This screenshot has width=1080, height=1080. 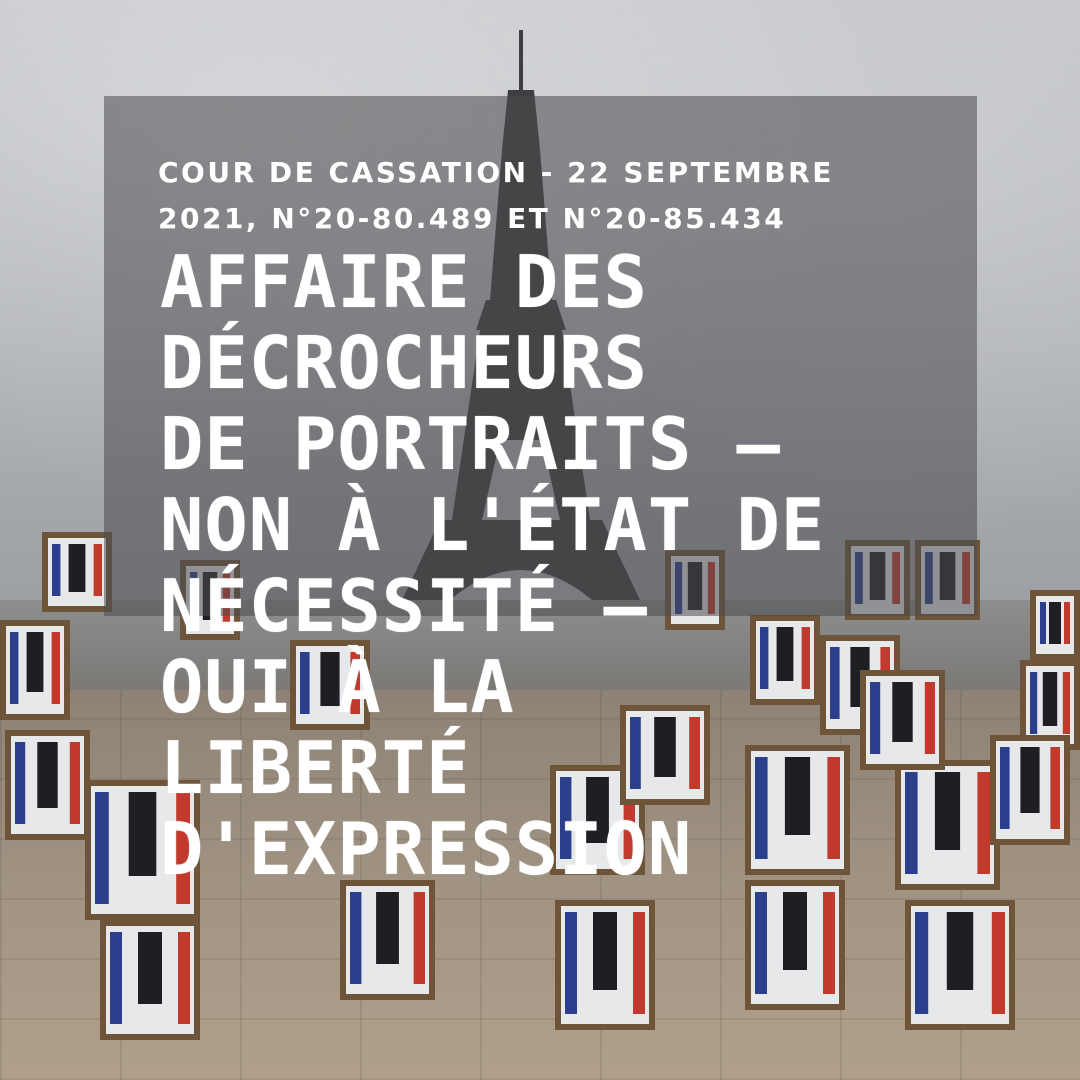 I want to click on headline-line: DE PORTRAITS –, so click(x=470, y=444).